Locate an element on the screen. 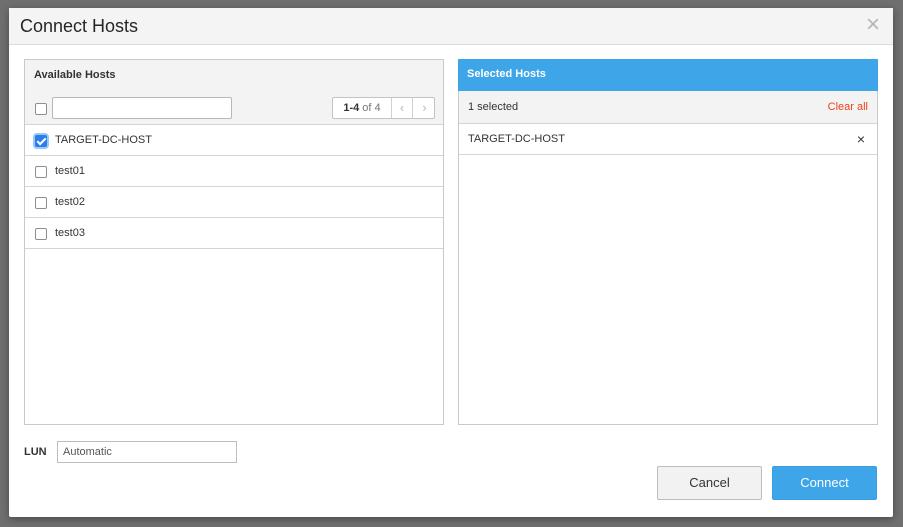 This screenshot has height=527, width=903. selected-hosts-title: Selected Hosts is located at coordinates (668, 75).